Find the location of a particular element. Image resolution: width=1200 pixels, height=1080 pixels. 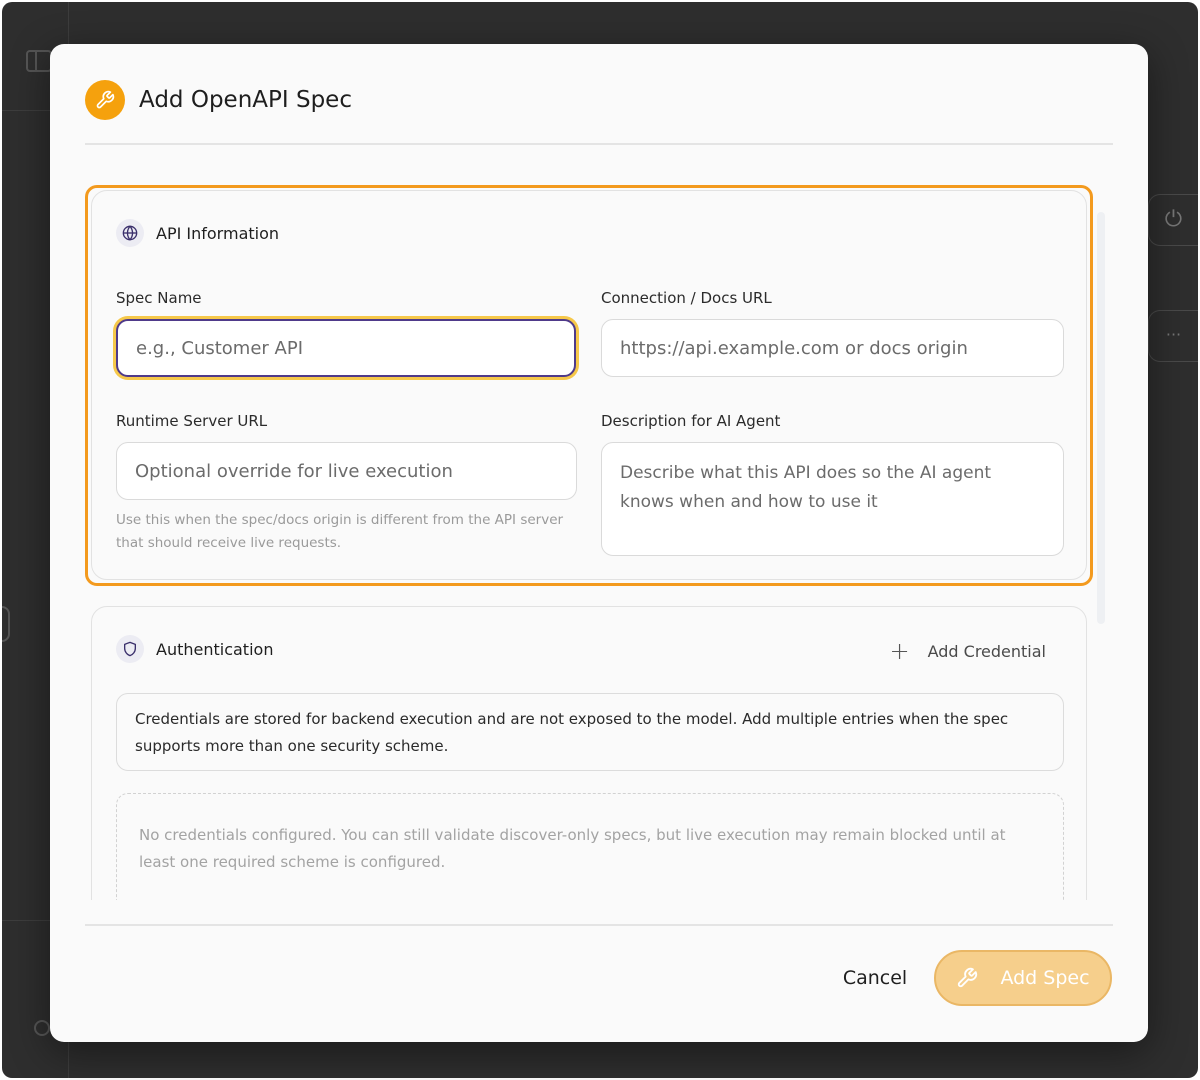

scroll-handle is located at coordinates (6, 624).